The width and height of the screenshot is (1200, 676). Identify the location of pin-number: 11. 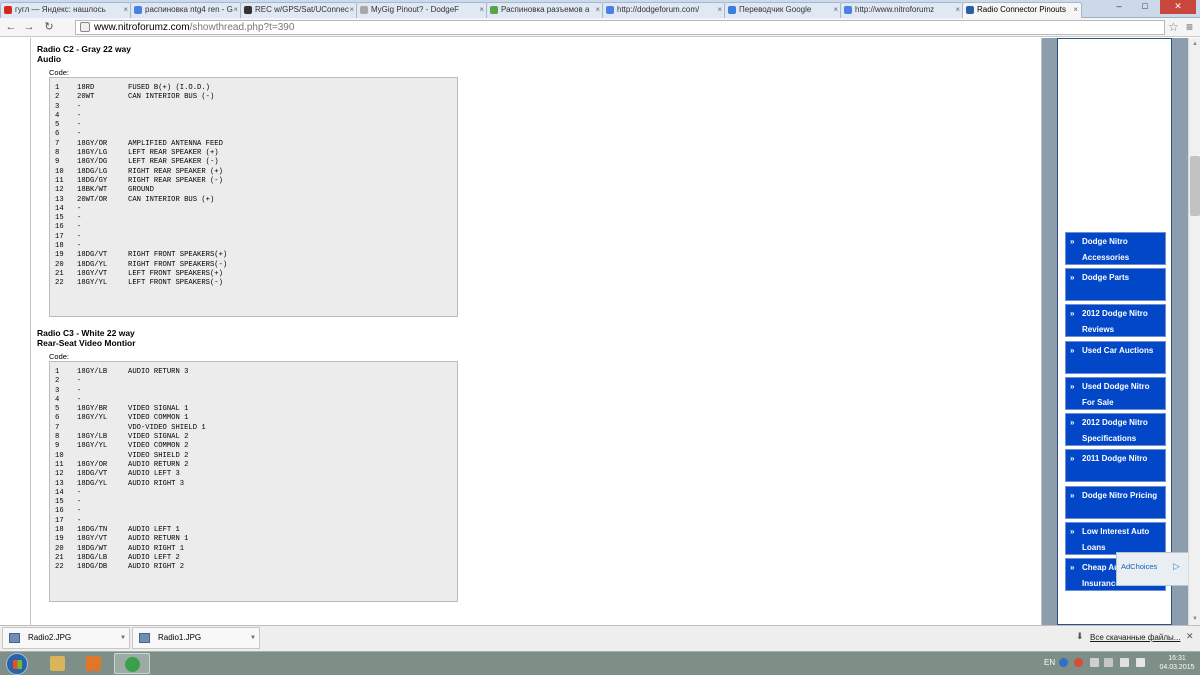
(59, 180).